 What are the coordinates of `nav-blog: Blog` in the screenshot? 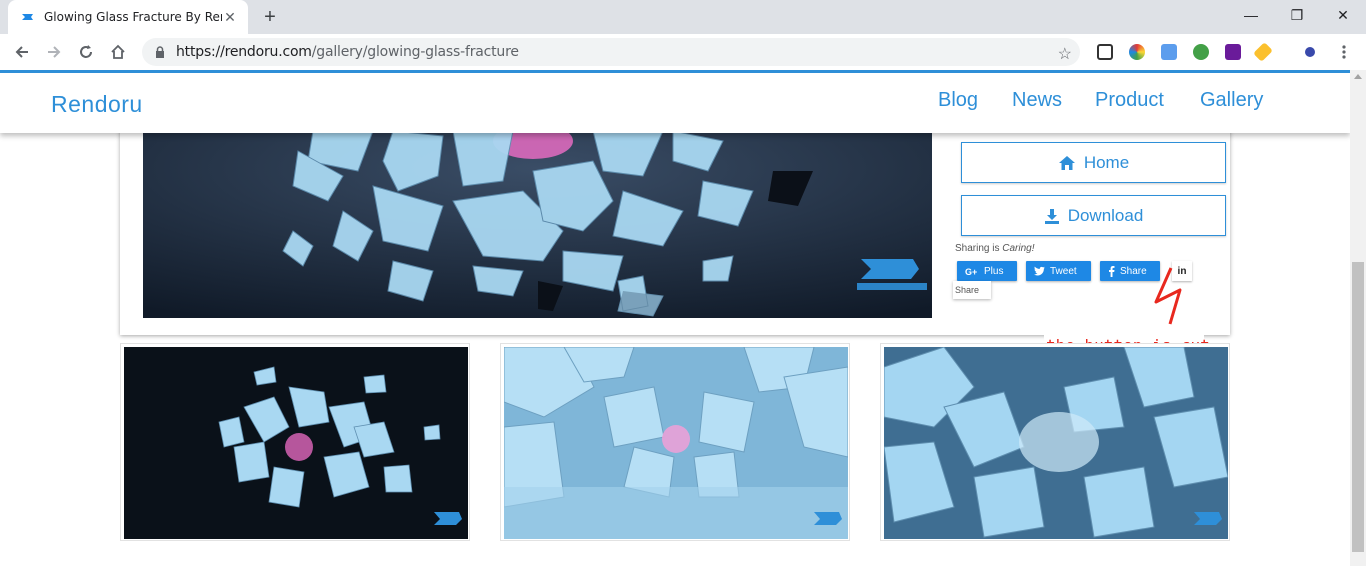 It's located at (958, 100).